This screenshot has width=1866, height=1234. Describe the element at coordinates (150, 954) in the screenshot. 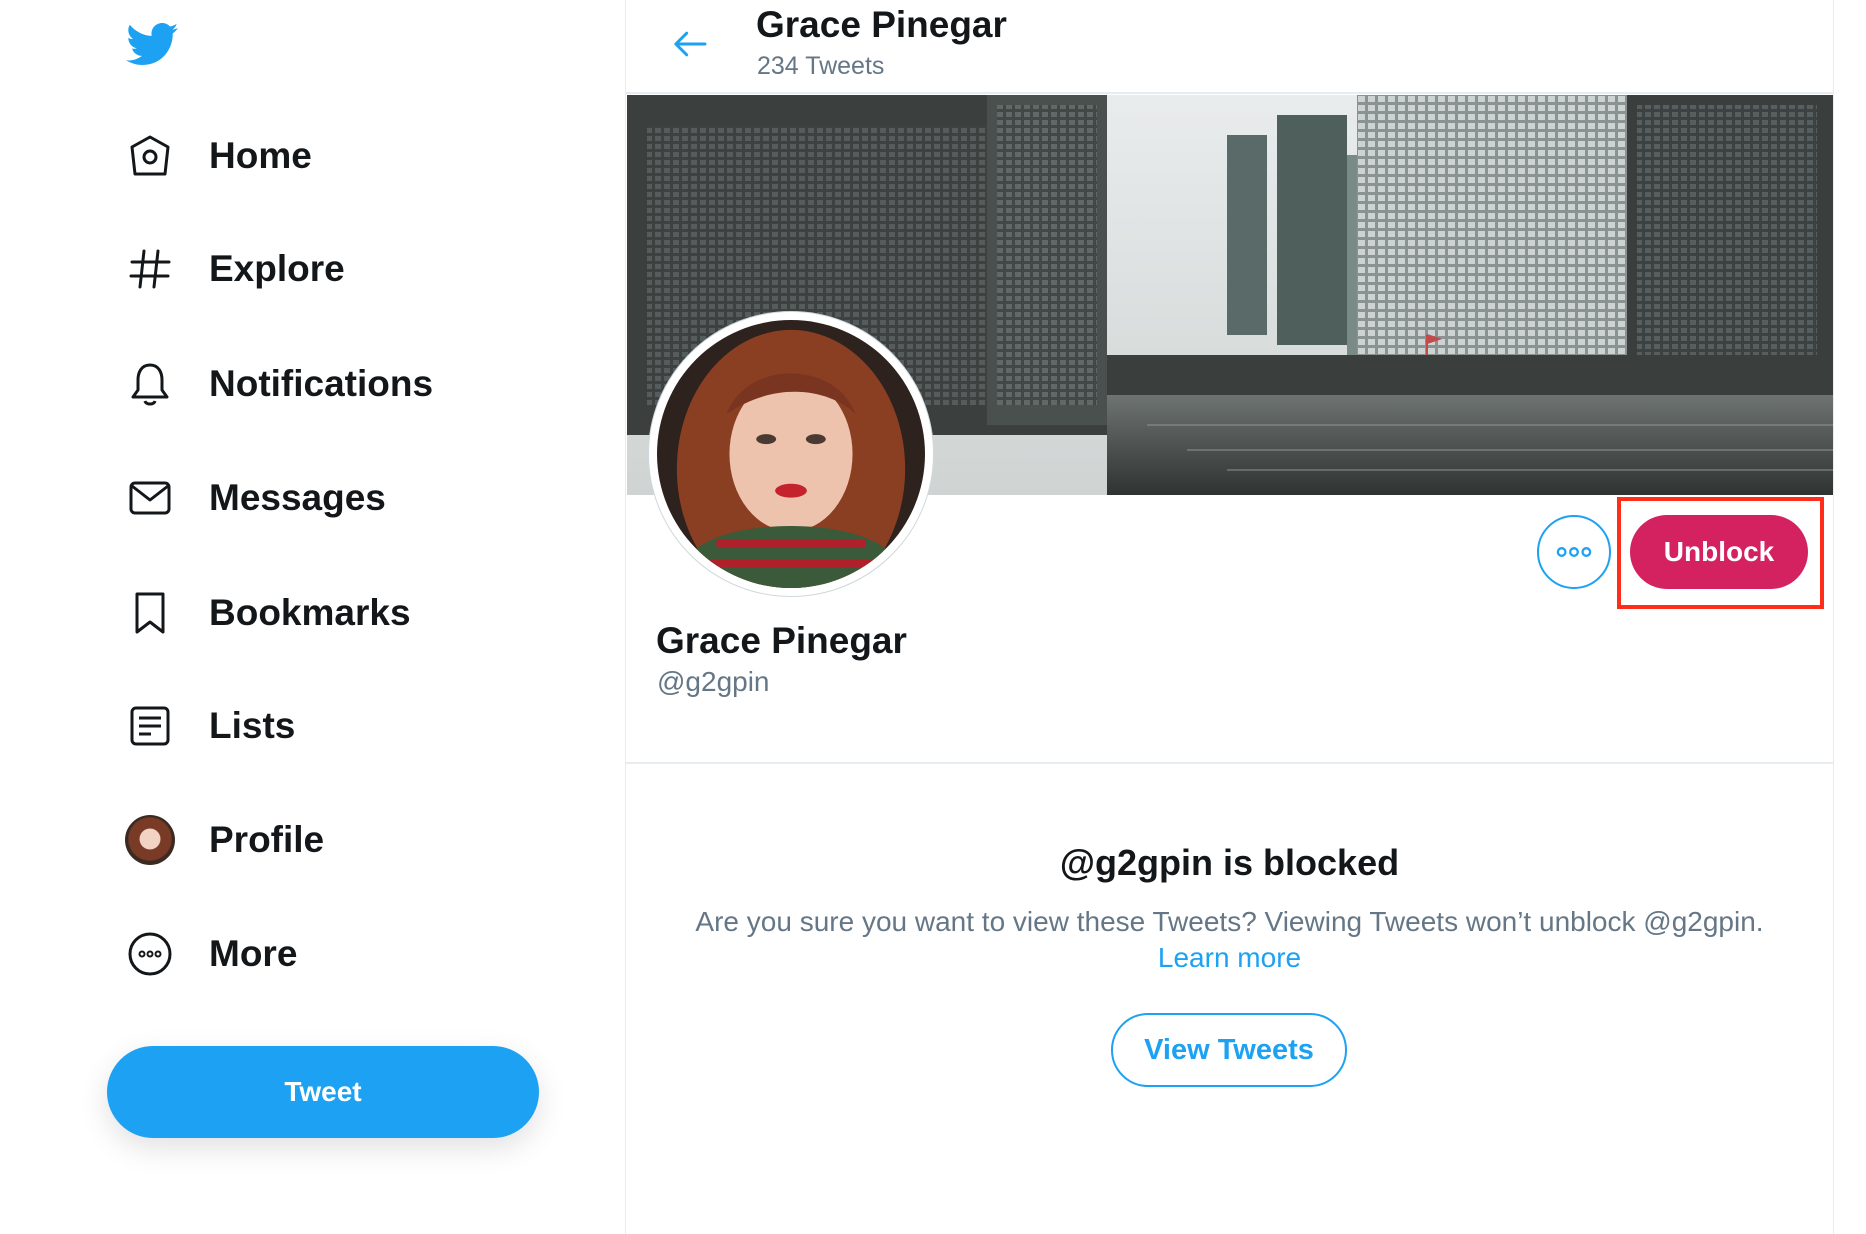

I see `more-circle-icon` at that location.